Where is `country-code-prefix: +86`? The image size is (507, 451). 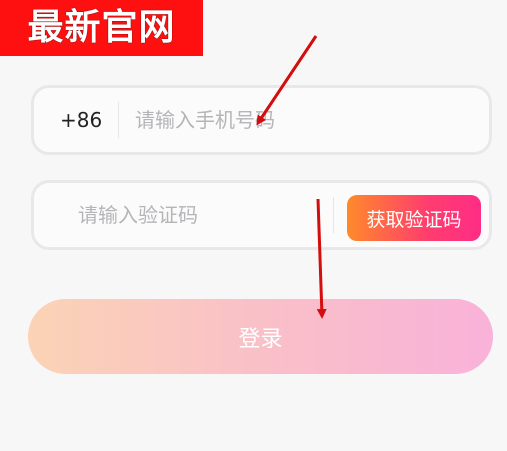
country-code-prefix: +86 is located at coordinates (81, 120).